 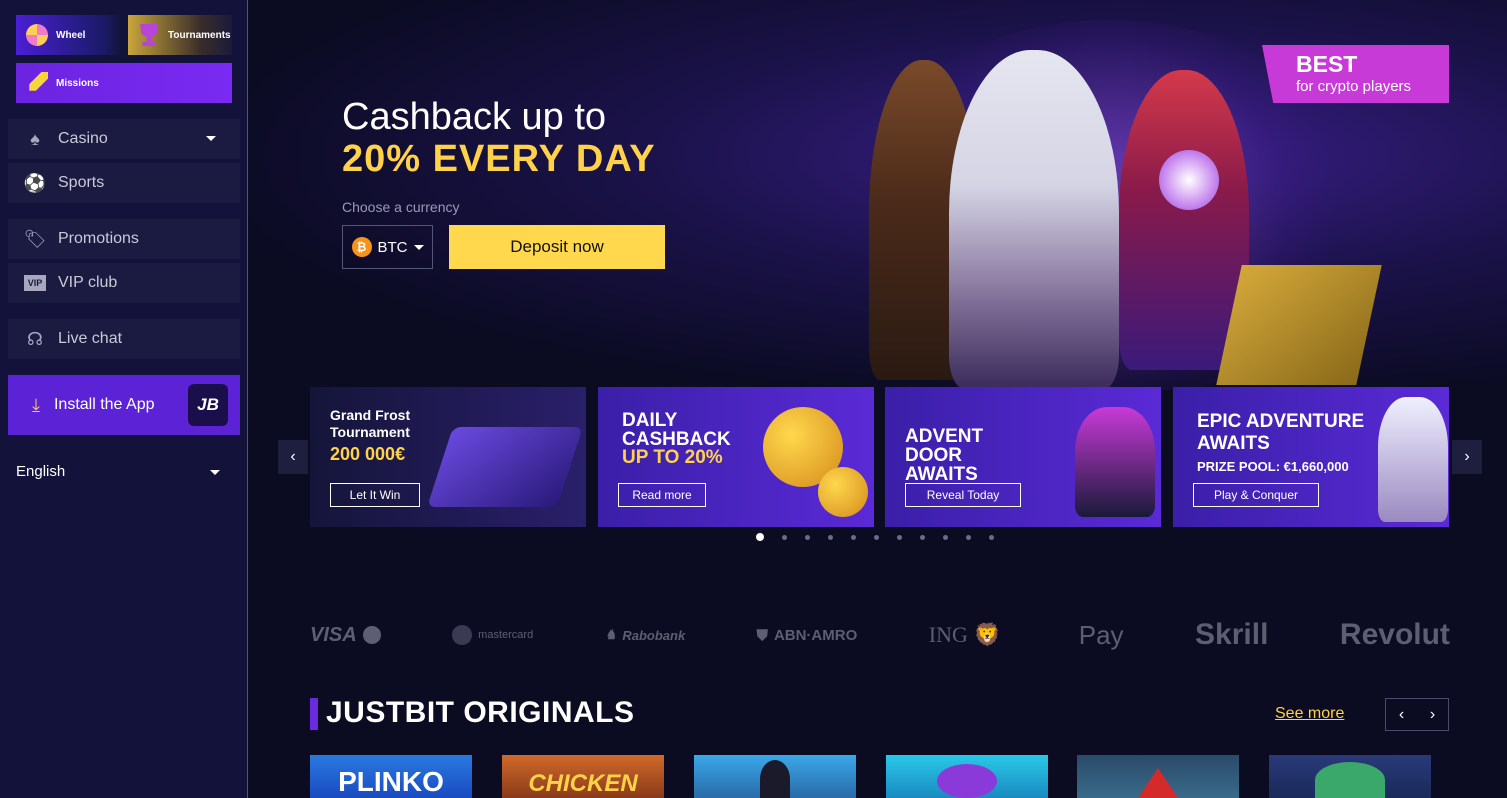 What do you see at coordinates (124, 183) in the screenshot?
I see `sidebar-item-sports: ⚽ Sports` at bounding box center [124, 183].